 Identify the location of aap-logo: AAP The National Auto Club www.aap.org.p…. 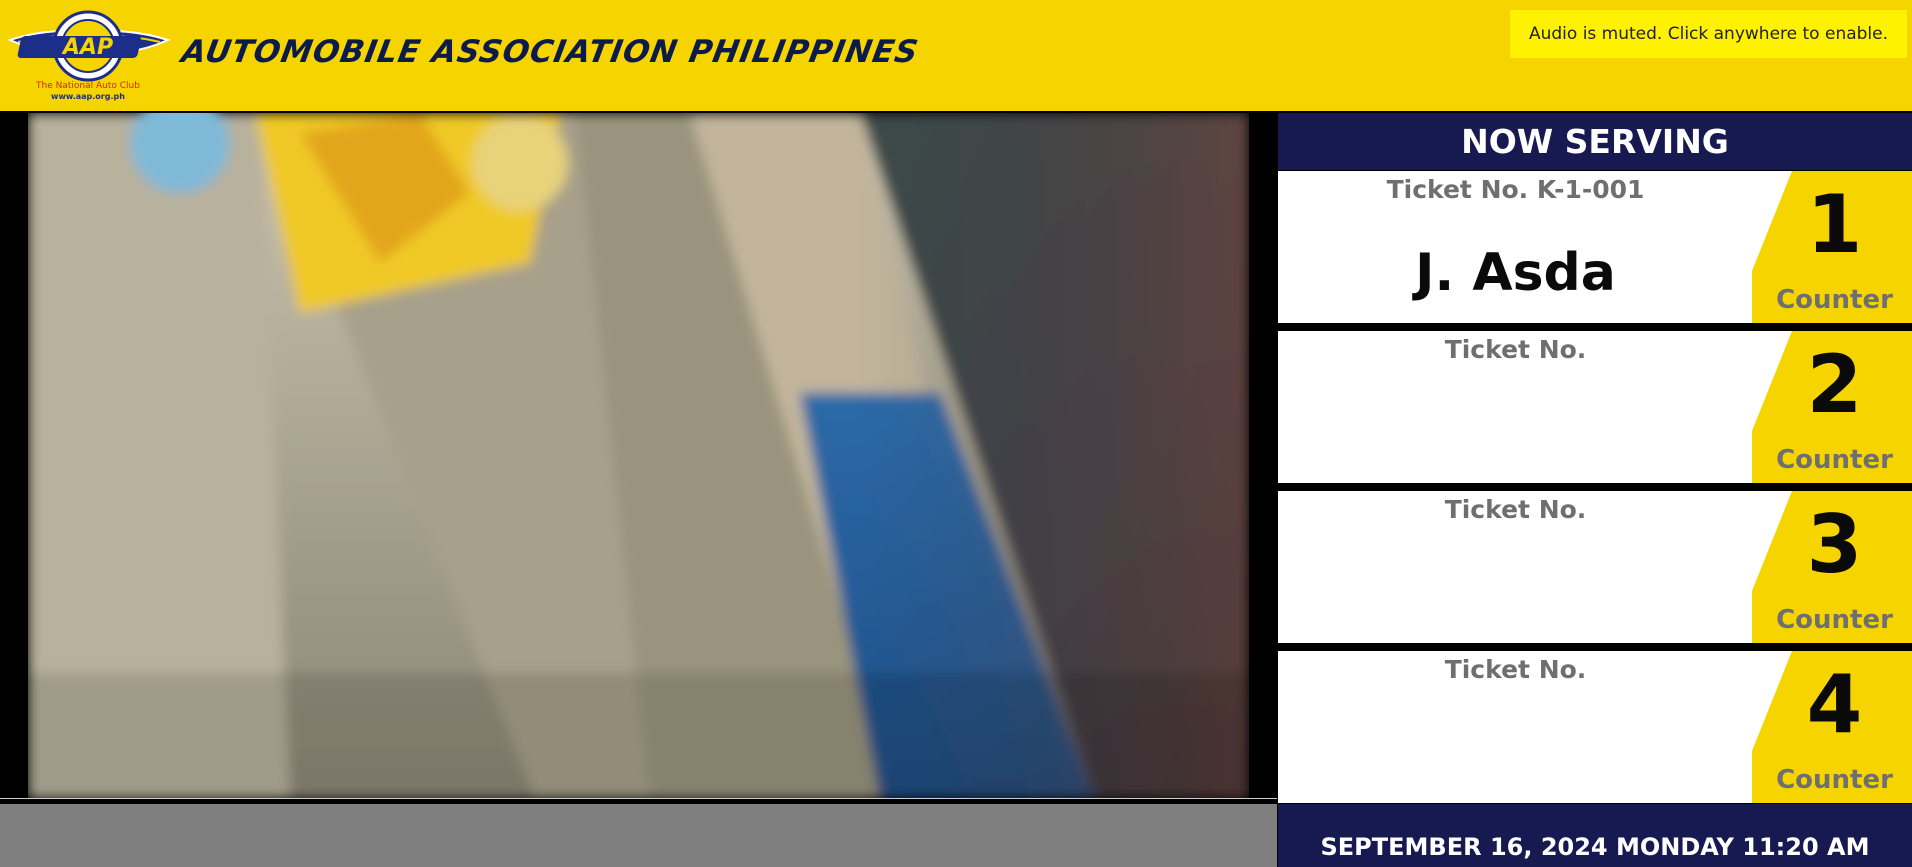
(89, 54).